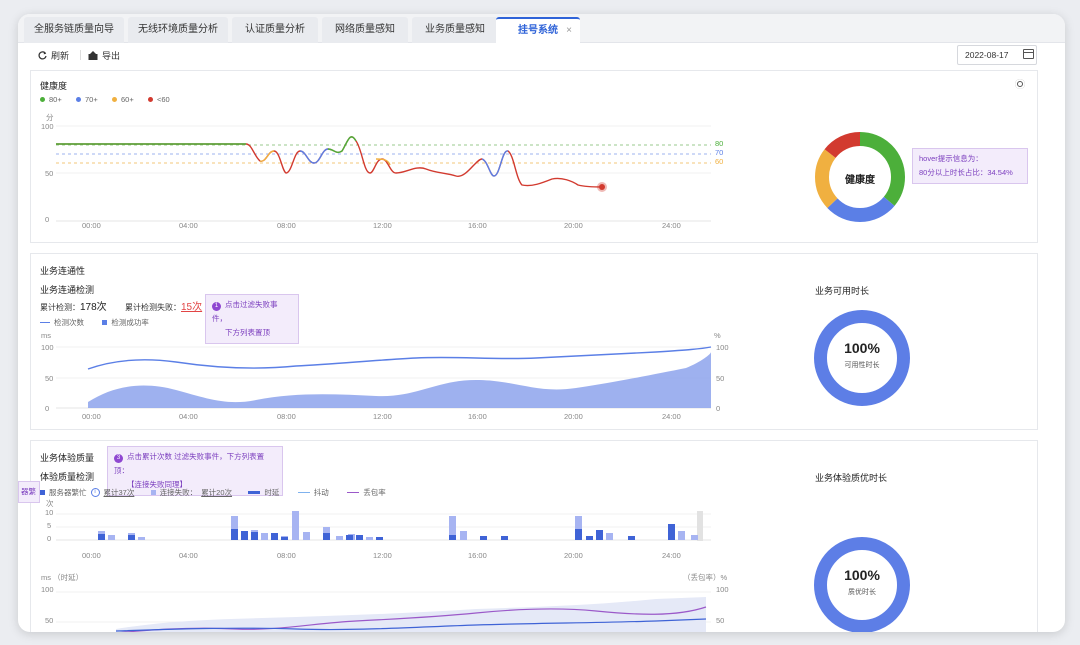 The height and width of the screenshot is (645, 1080). What do you see at coordinates (91, 99) in the screenshot?
I see `legend-label: 70+` at bounding box center [91, 99].